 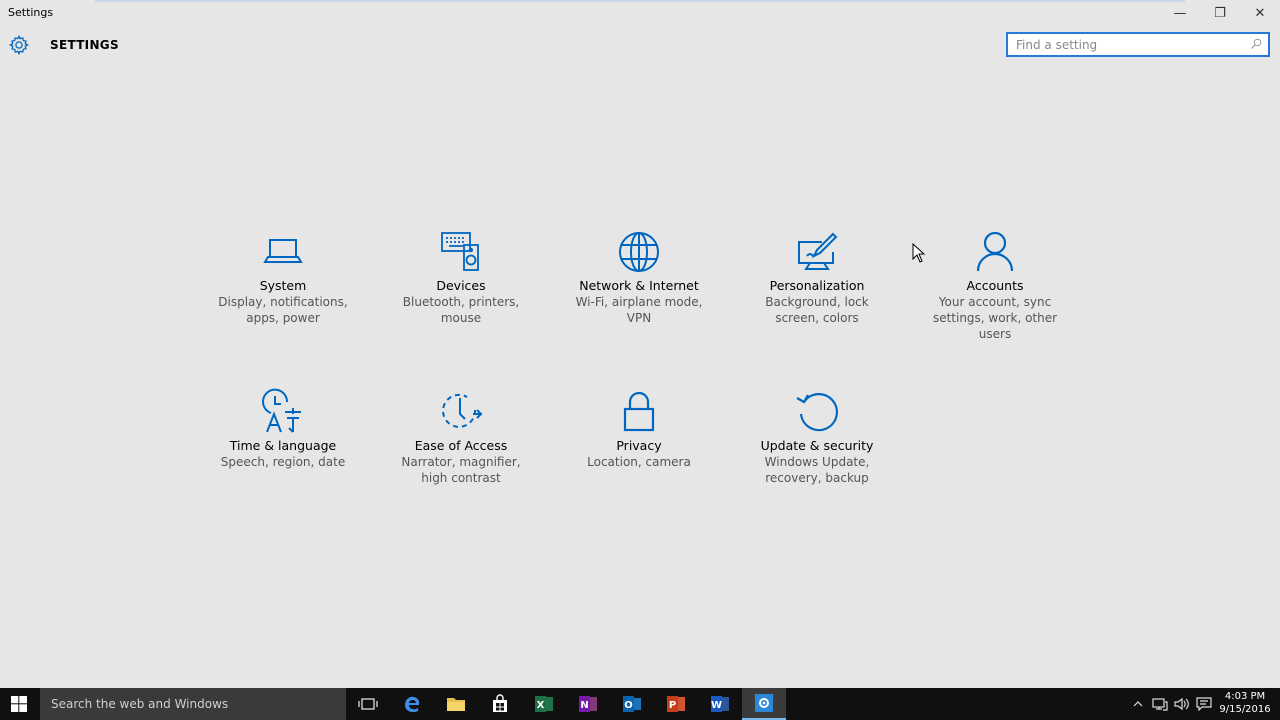 I want to click on taskbar-search-box: Search the web and Windows, so click(x=193, y=704).